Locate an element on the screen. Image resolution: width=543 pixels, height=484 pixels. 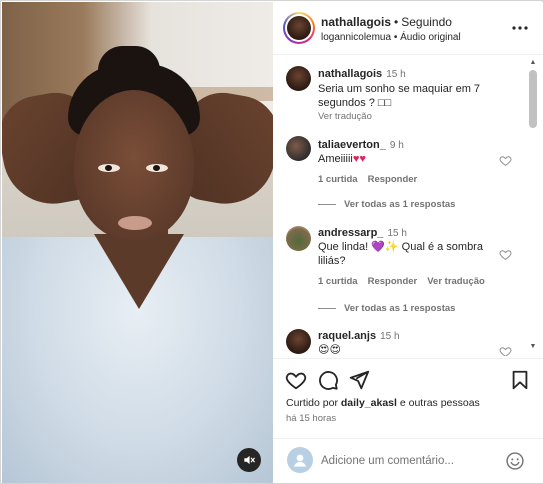
right-eye is located at coordinates (157, 168).